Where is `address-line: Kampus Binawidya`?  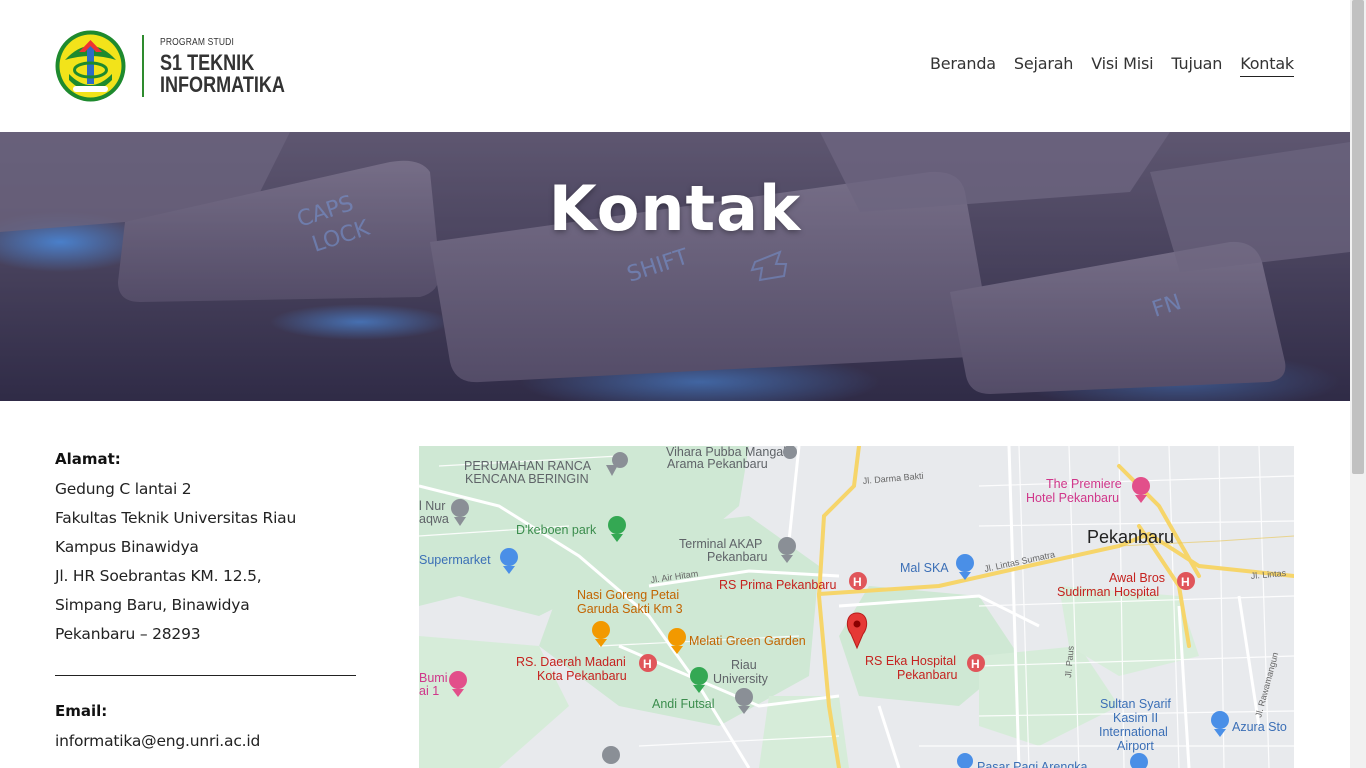 address-line: Kampus Binawidya is located at coordinates (127, 547).